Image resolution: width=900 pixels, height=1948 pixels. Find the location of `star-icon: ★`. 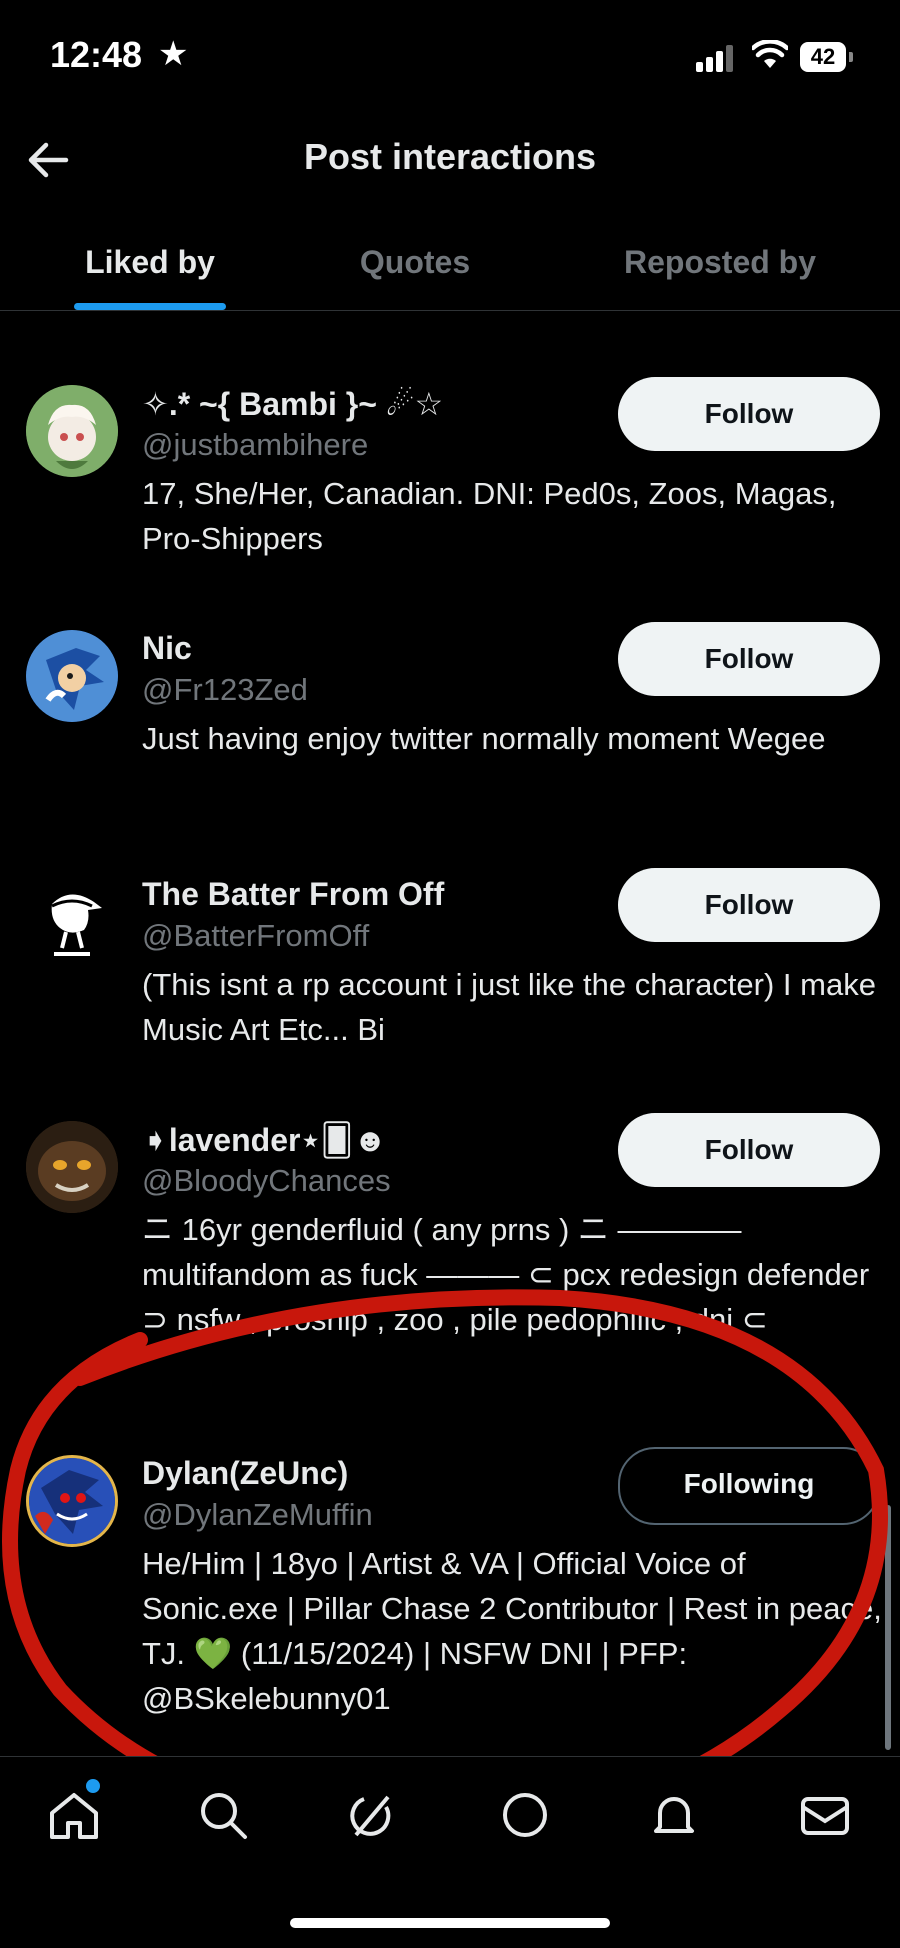

star-icon: ★ is located at coordinates (173, 54).